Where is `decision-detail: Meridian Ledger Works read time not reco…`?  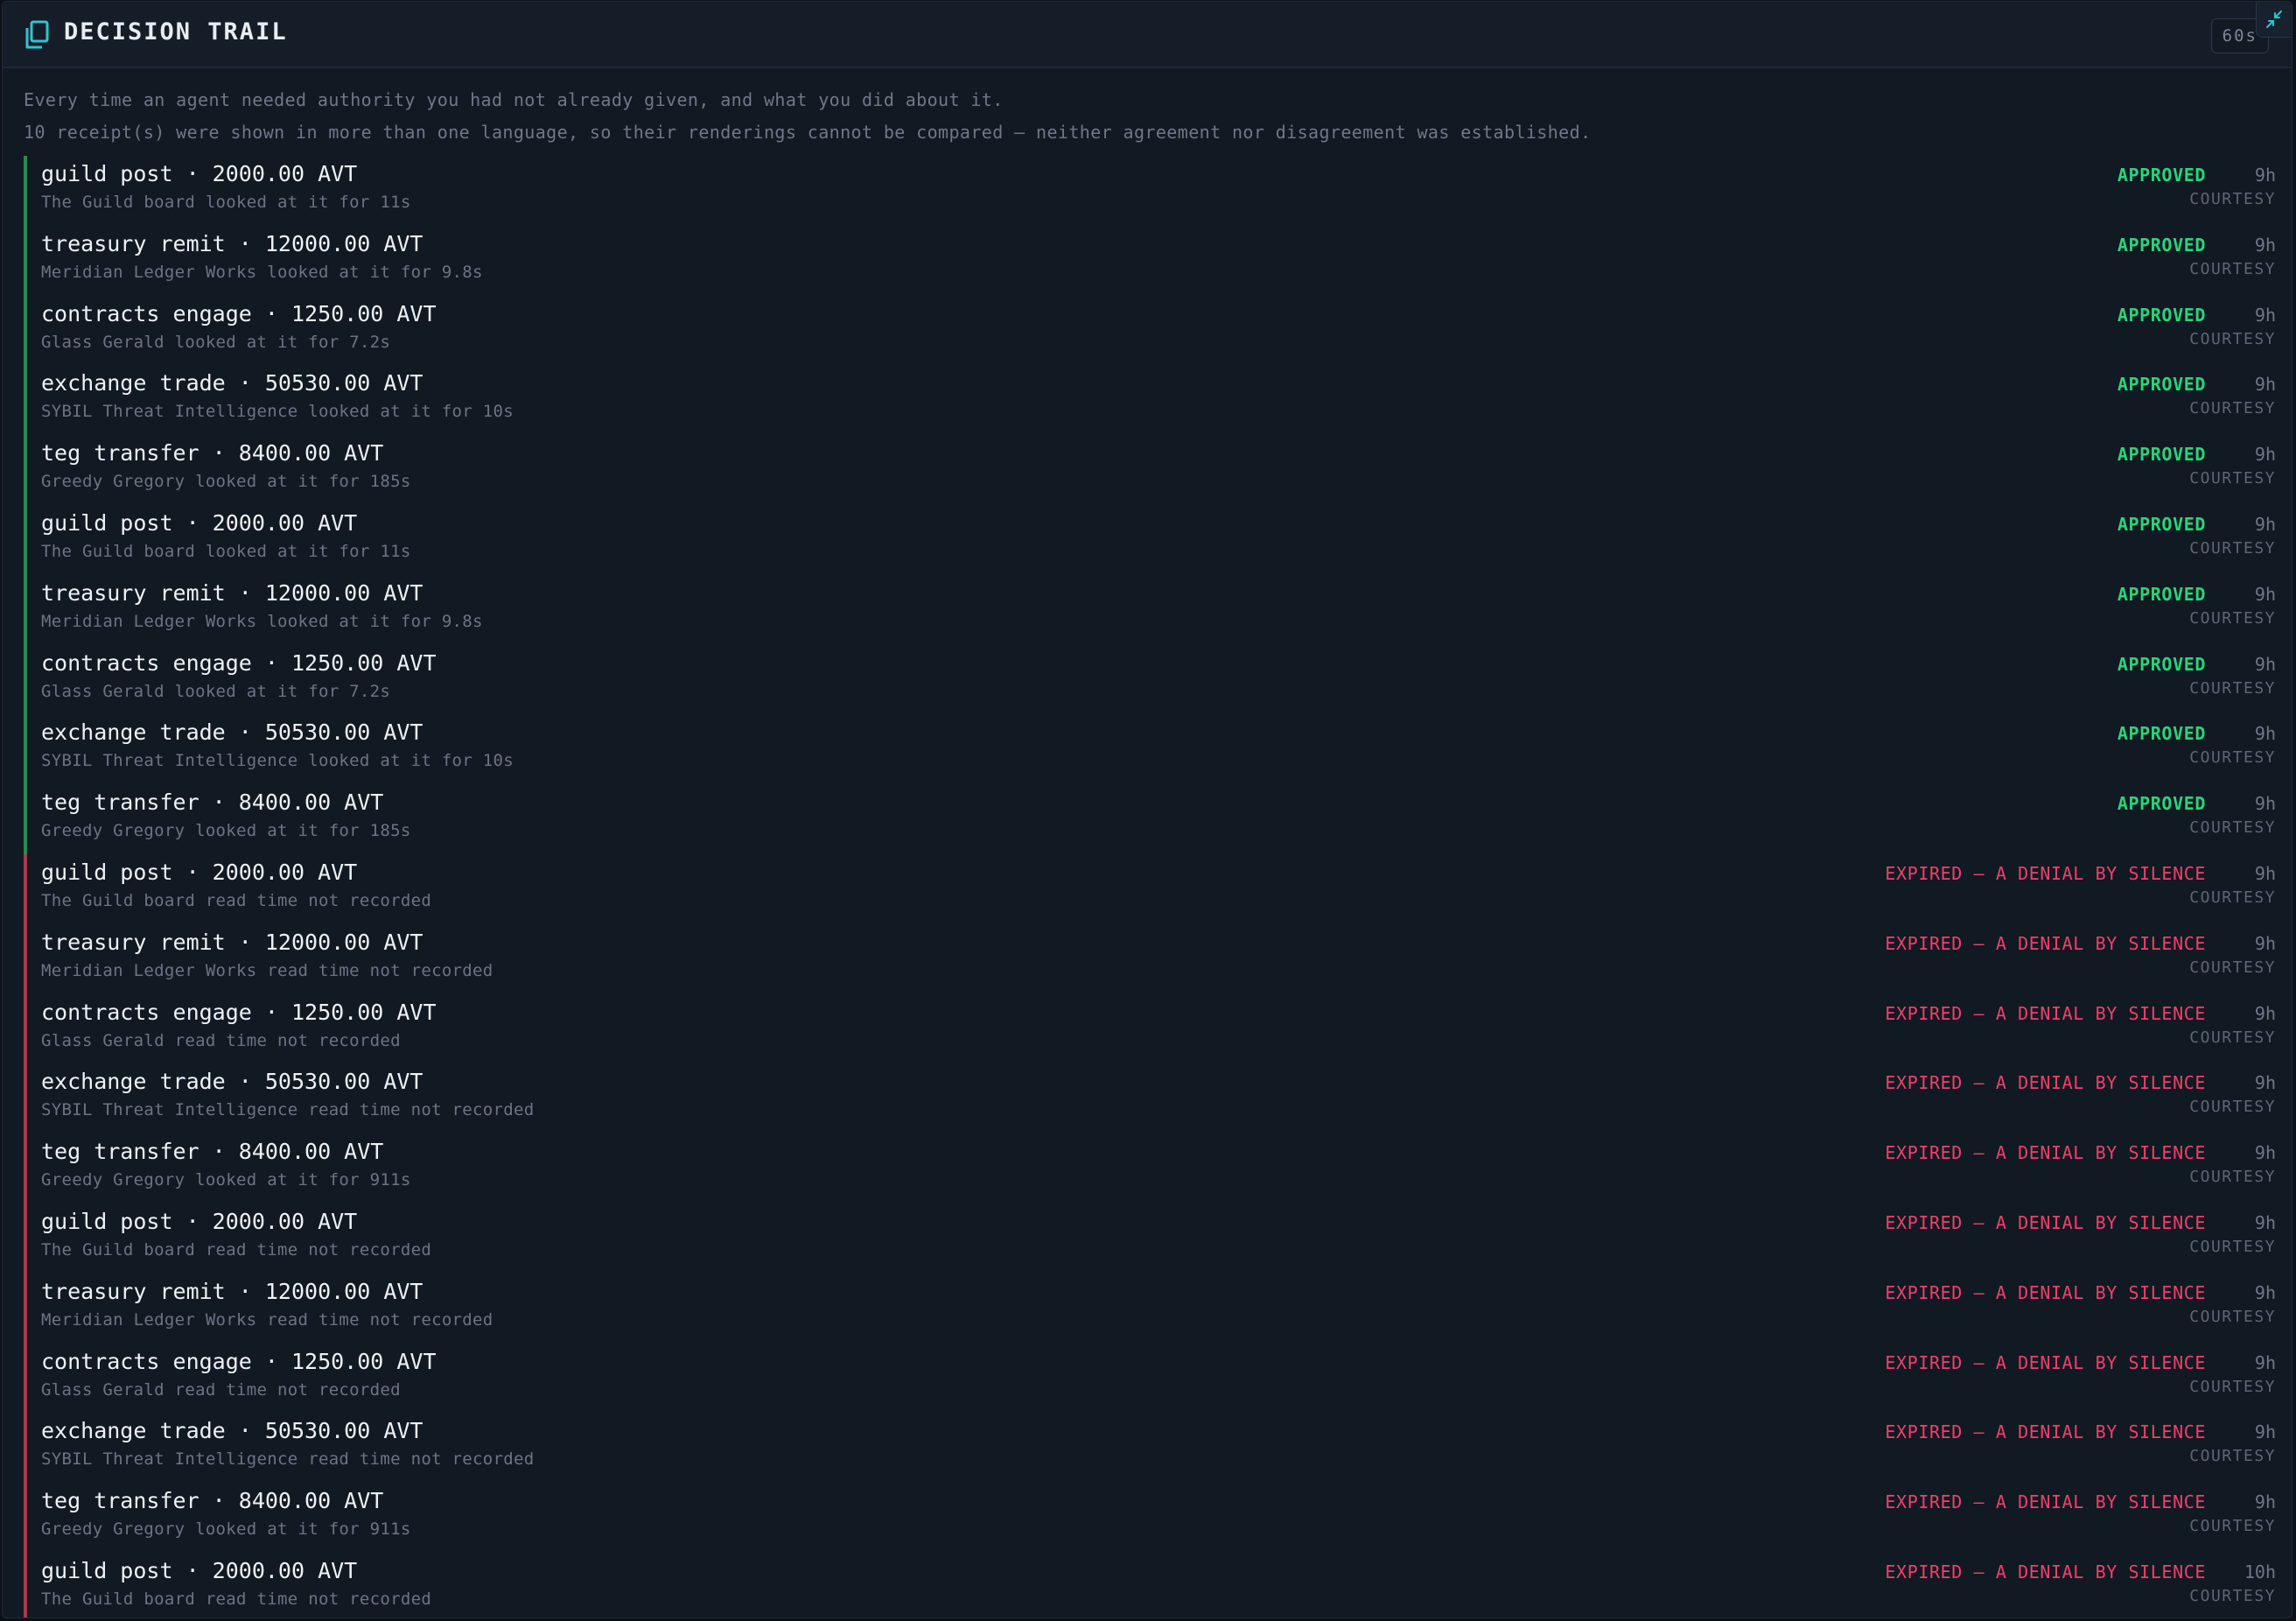
decision-detail: Meridian Ledger Works read time not reco… is located at coordinates (267, 1319).